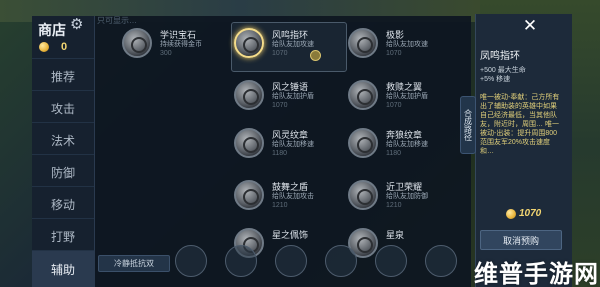  I want to click on shop-item-crown: 近卫荣耀 给队友加防御 1210, so click(407, 197).